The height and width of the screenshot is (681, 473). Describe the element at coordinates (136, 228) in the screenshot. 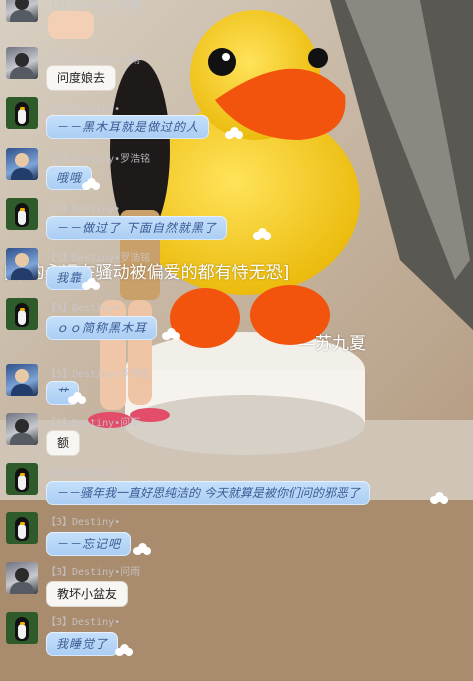

I see `message-bubble: －－做过了 下面自然就黑了` at that location.